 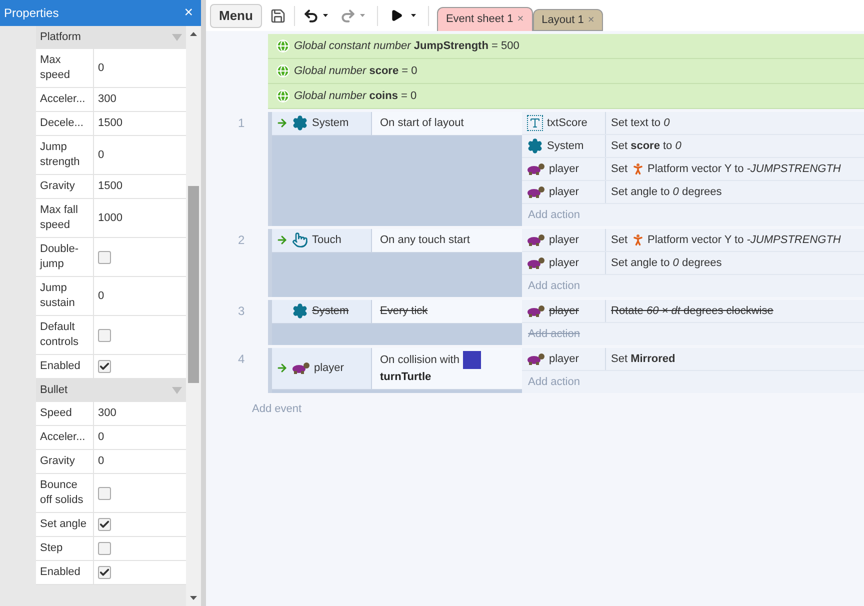 I want to click on scrollbar, so click(x=193, y=316).